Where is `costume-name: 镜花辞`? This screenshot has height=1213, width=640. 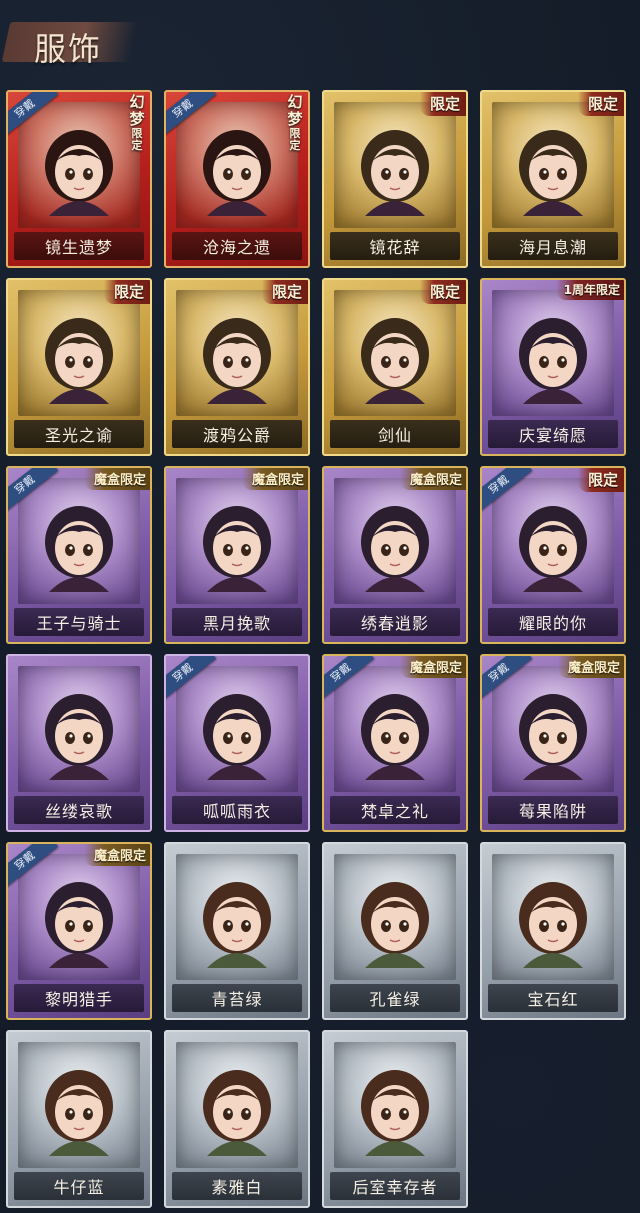 costume-name: 镜花辞 is located at coordinates (395, 247).